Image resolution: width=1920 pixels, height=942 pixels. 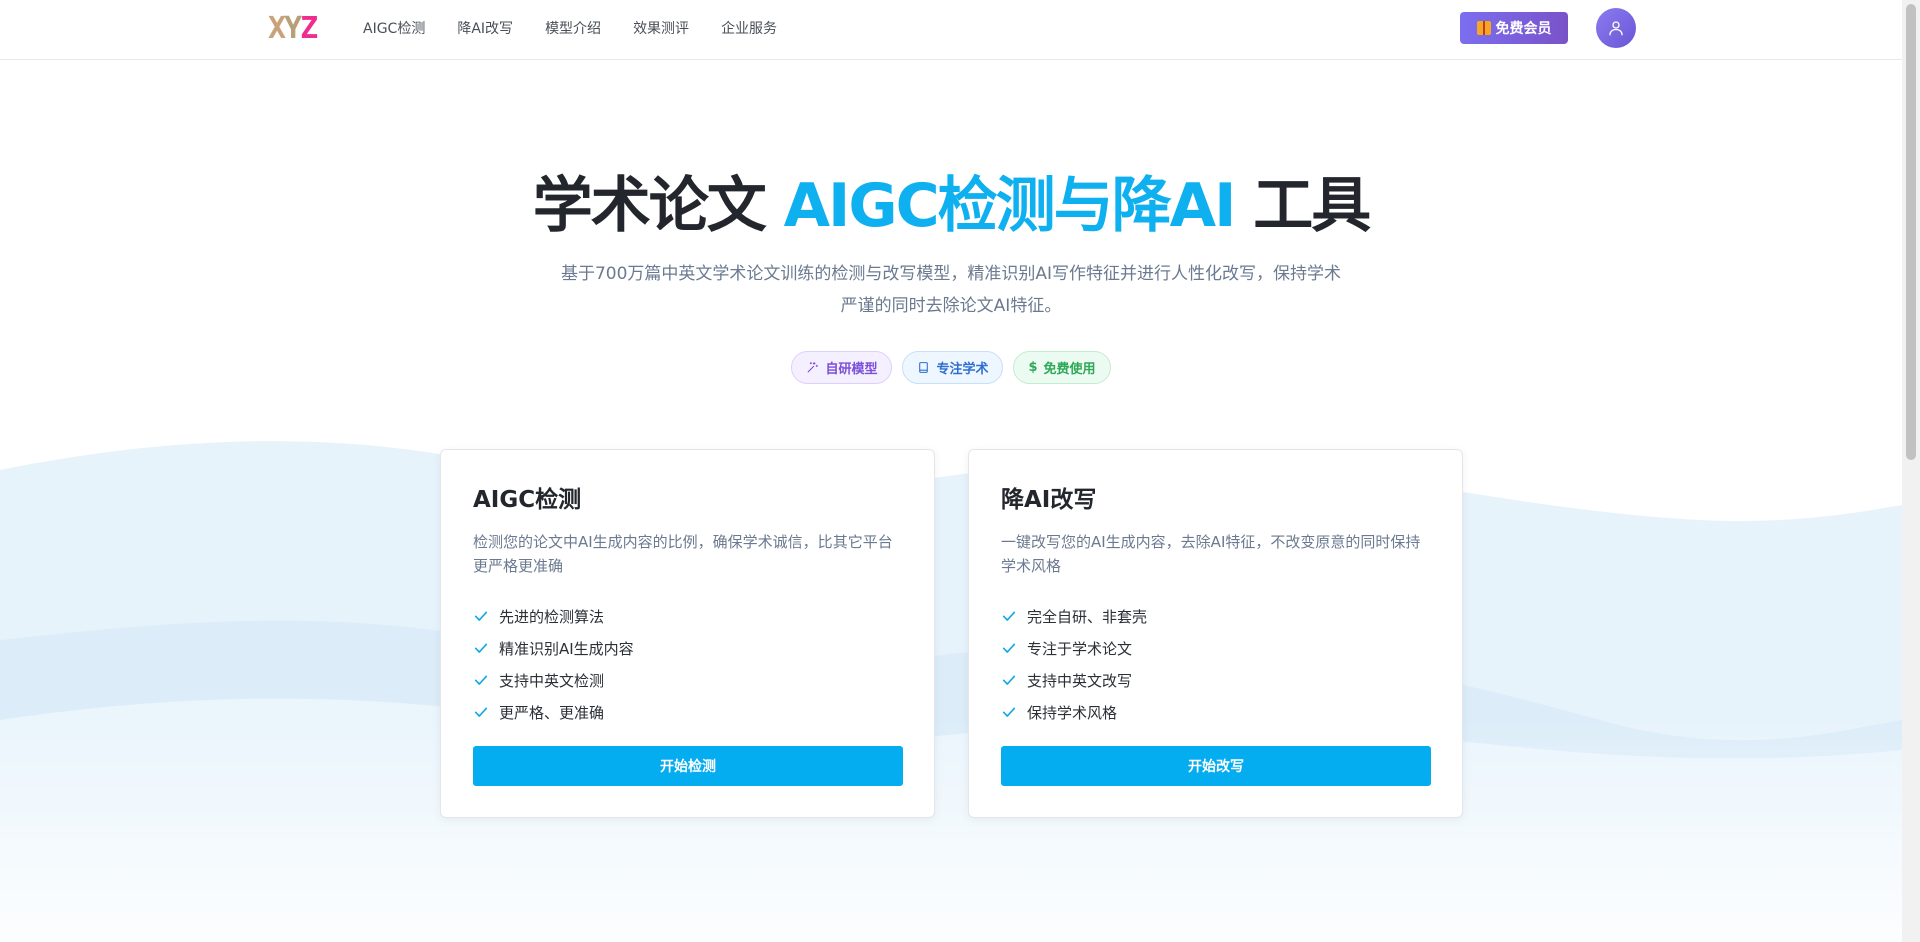 I want to click on page-scrollbar, so click(x=1911, y=471).